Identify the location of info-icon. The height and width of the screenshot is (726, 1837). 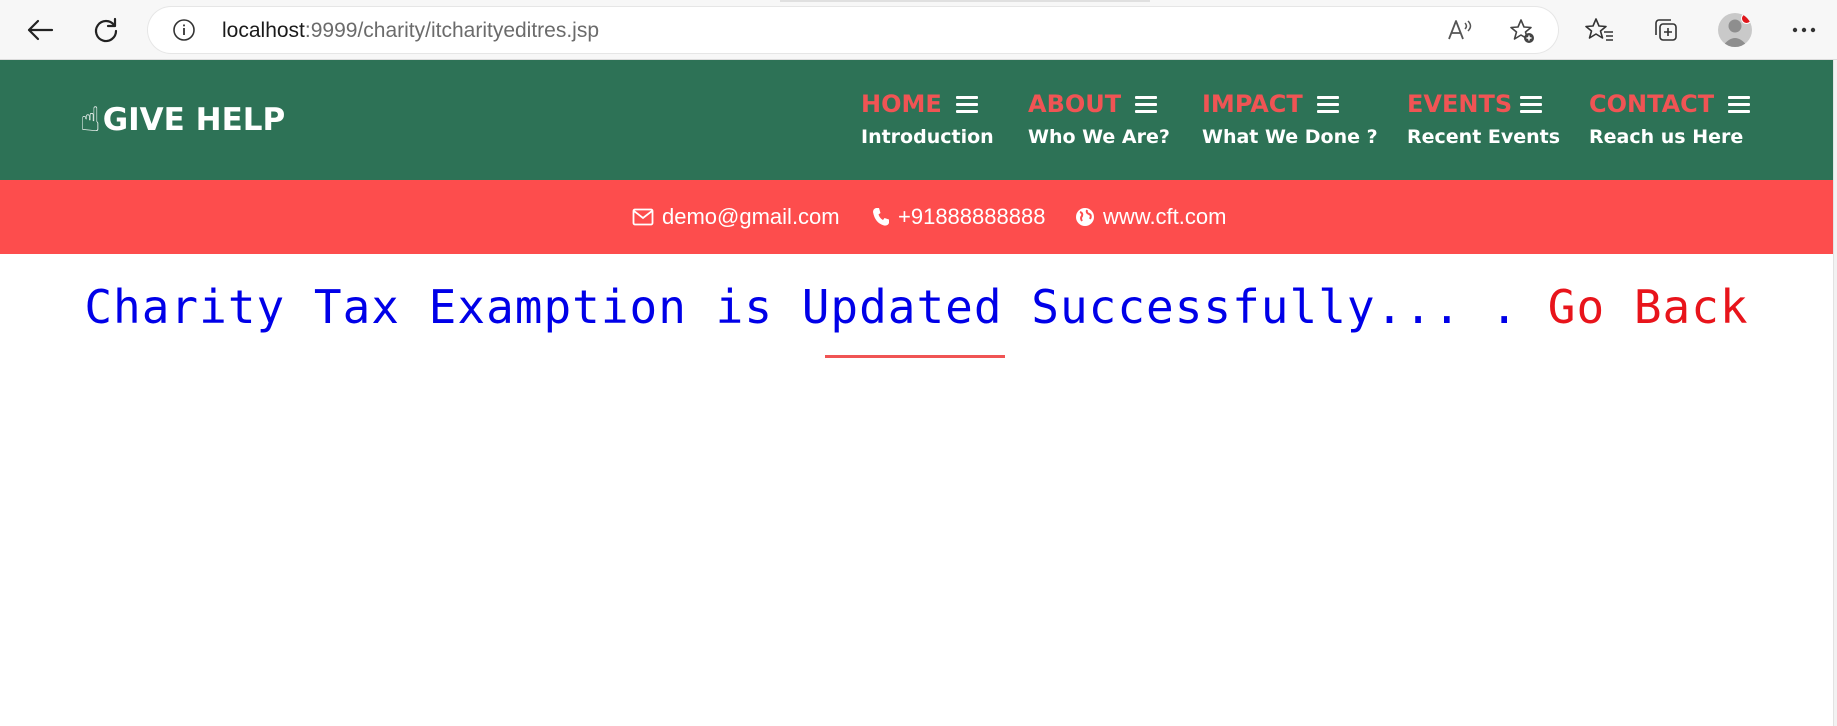
(184, 32).